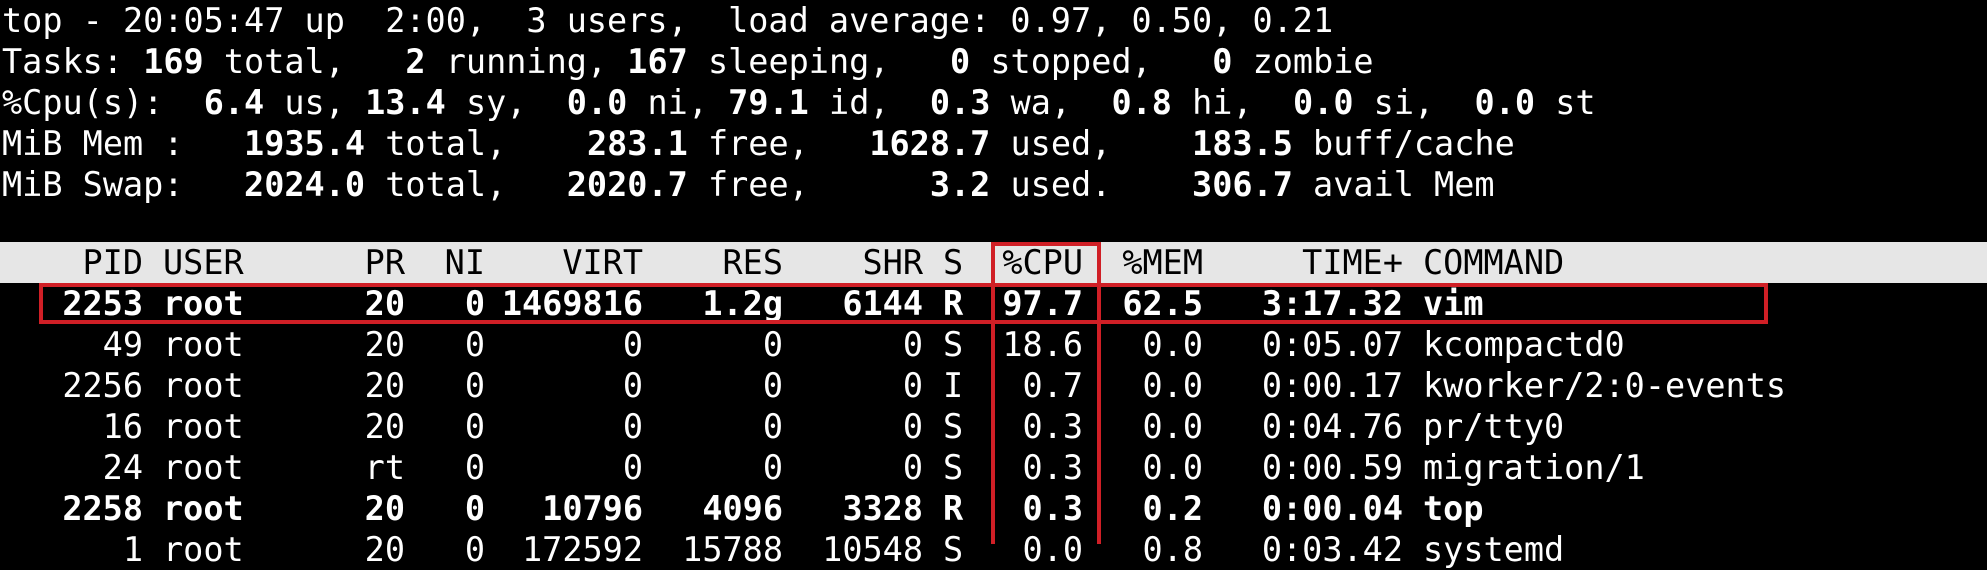 The height and width of the screenshot is (570, 1987). What do you see at coordinates (1332, 385) in the screenshot?
I see `cell-time: 0:00.17` at bounding box center [1332, 385].